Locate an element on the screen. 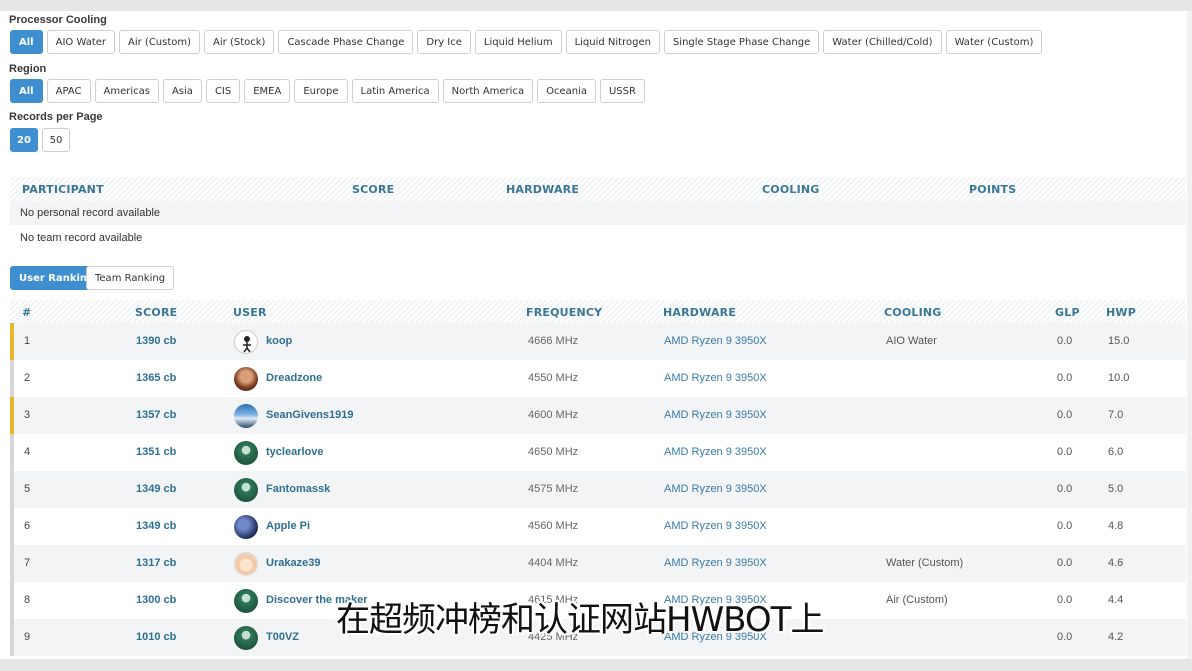  cooling-option-water-chilled: Water (Chilled/Cold) is located at coordinates (882, 42).